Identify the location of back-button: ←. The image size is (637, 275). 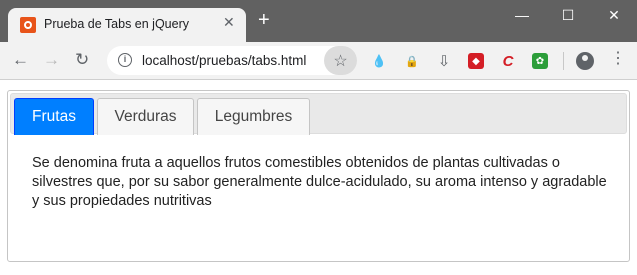
(20, 60).